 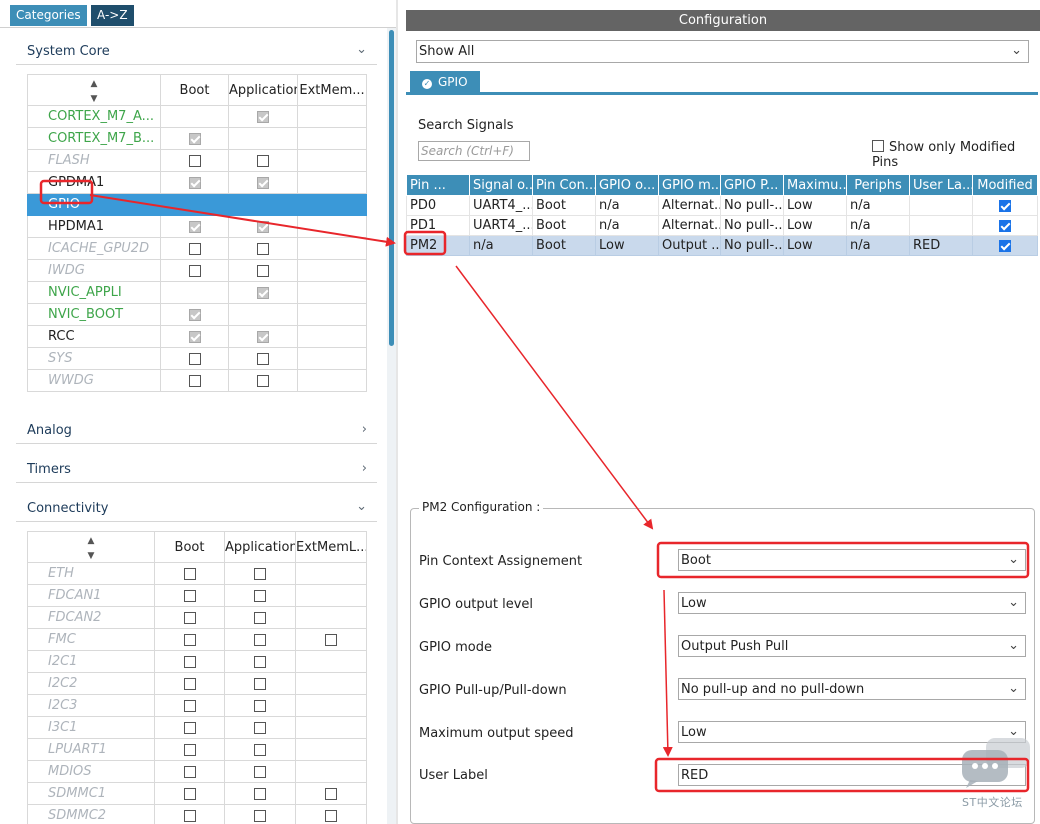 What do you see at coordinates (197, 661) in the screenshot?
I see `table-row: I2C1` at bounding box center [197, 661].